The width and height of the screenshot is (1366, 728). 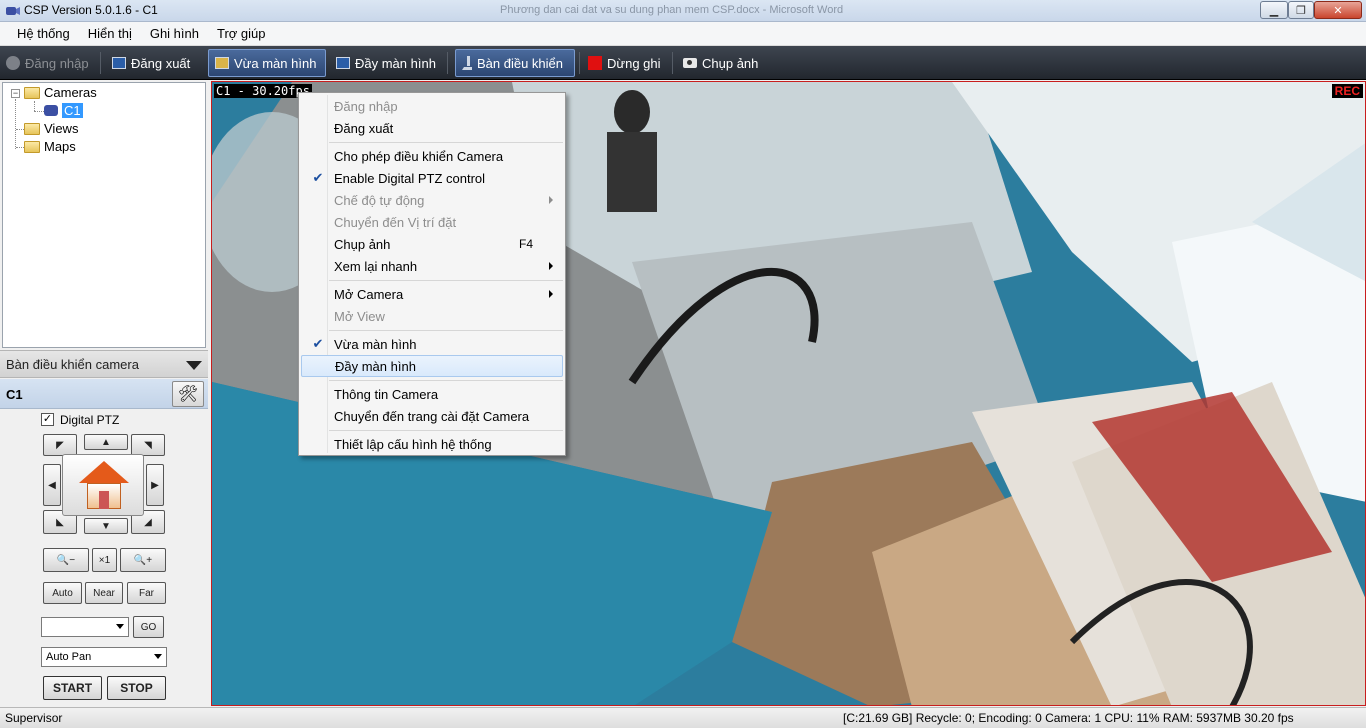 What do you see at coordinates (432, 200) in the screenshot?
I see `ctx-auto-mode: Chế độ tự động` at bounding box center [432, 200].